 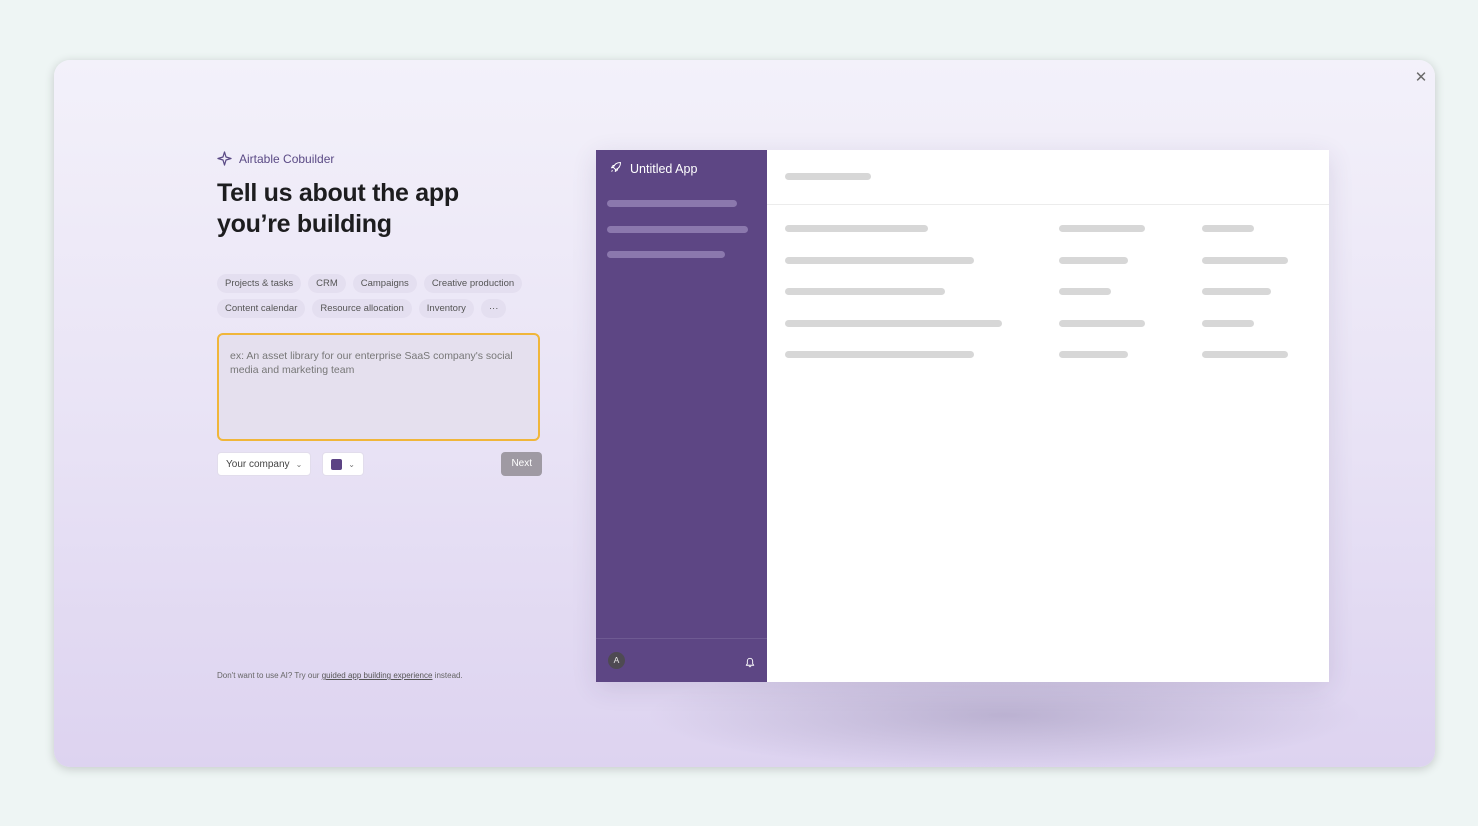 I want to click on chip-creative-production: Creative production, so click(x=473, y=283).